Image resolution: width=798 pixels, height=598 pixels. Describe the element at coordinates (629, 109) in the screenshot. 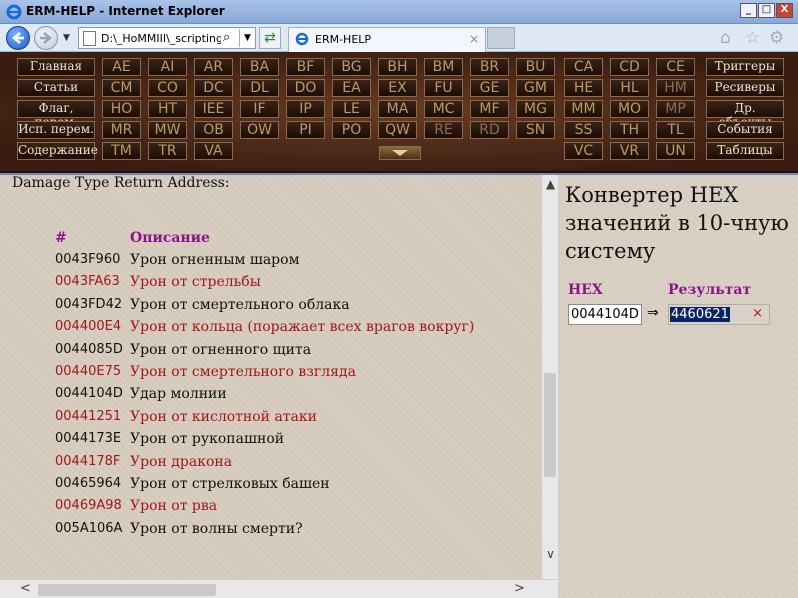

I see `receiver-button-mo: MO` at that location.